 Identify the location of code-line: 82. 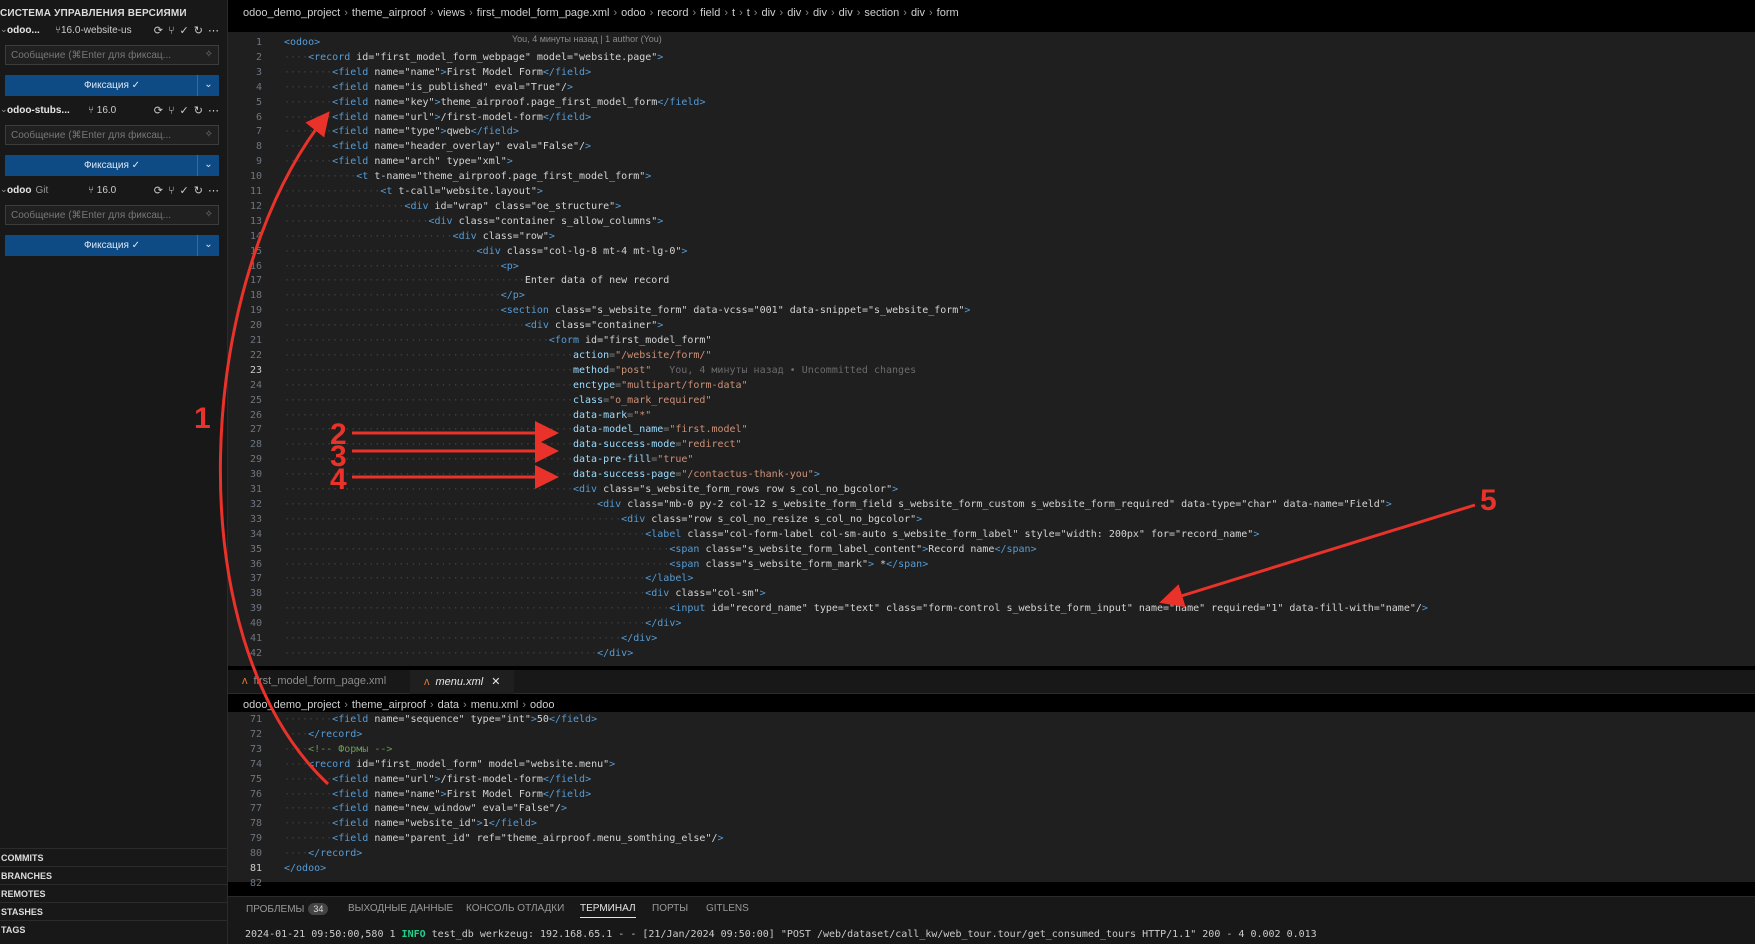
(991, 883).